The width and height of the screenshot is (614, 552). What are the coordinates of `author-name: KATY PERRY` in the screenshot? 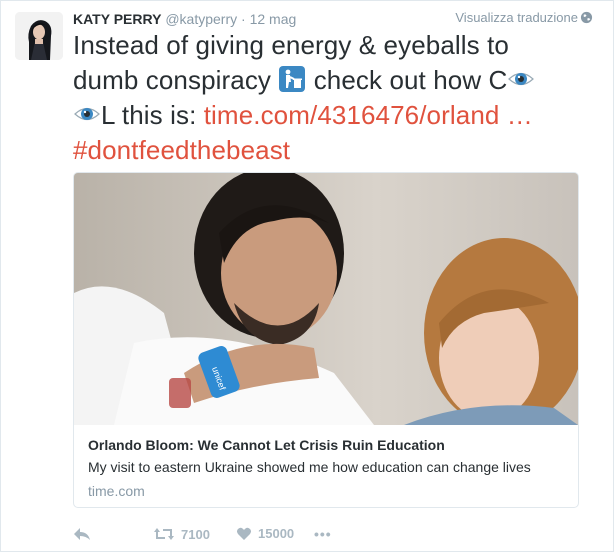 It's located at (117, 19).